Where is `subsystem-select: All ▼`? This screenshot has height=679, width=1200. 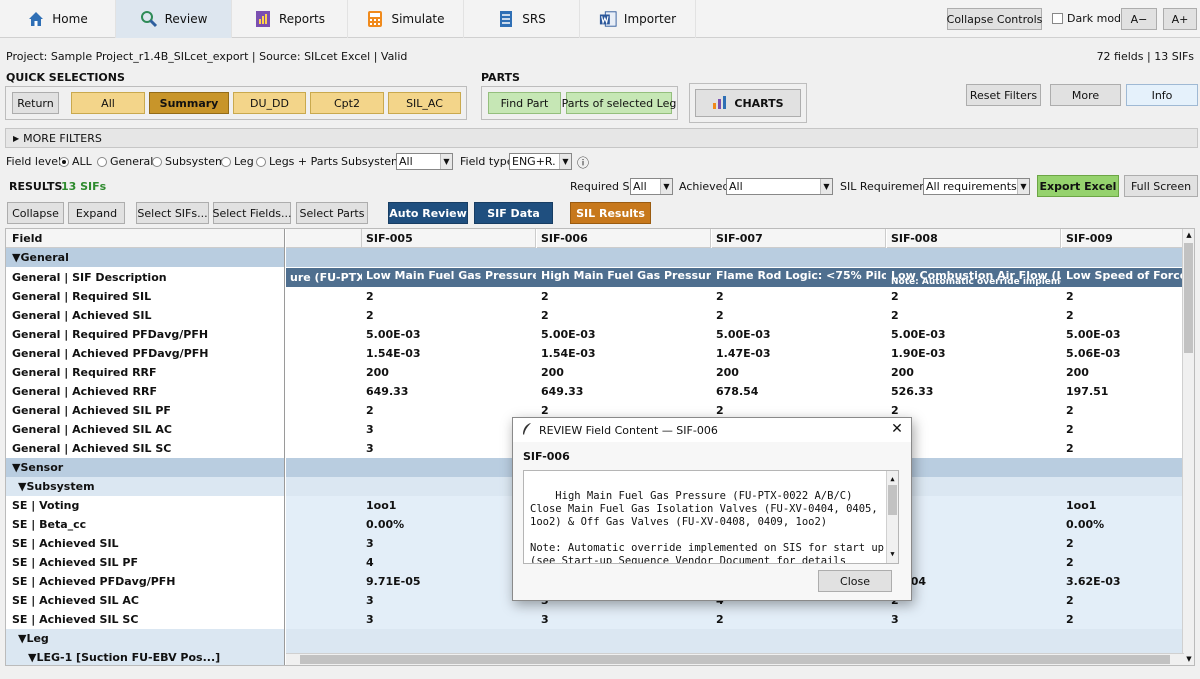
subsystem-select: All ▼ is located at coordinates (424, 161).